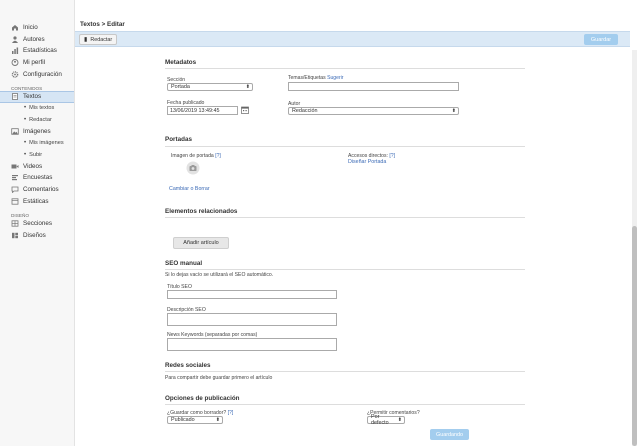  What do you see at coordinates (335, 78) in the screenshot?
I see `sugerir-link: Sugerir` at bounding box center [335, 78].